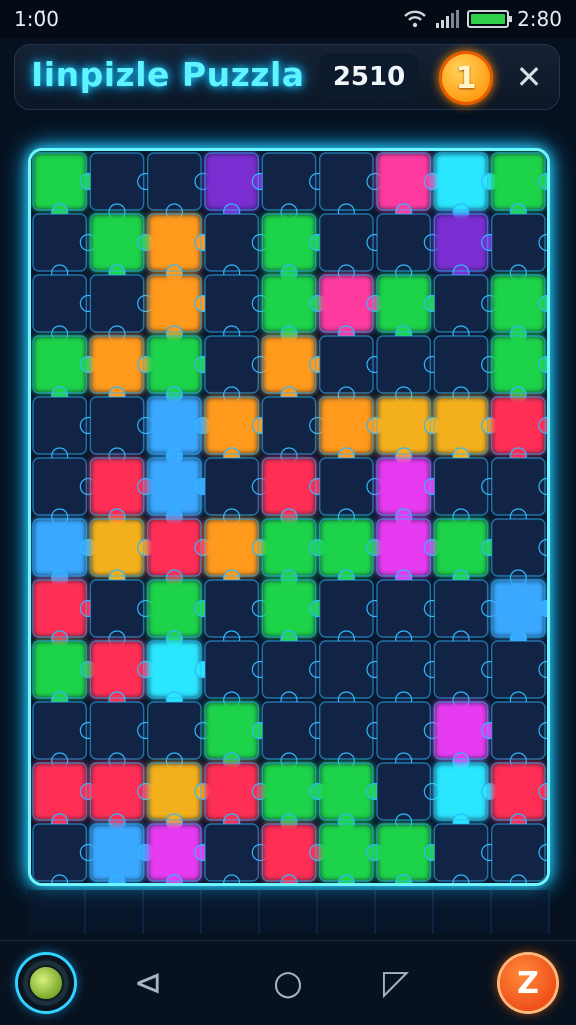 This screenshot has height=1025, width=576. I want to click on status-clock: 2:80, so click(539, 19).